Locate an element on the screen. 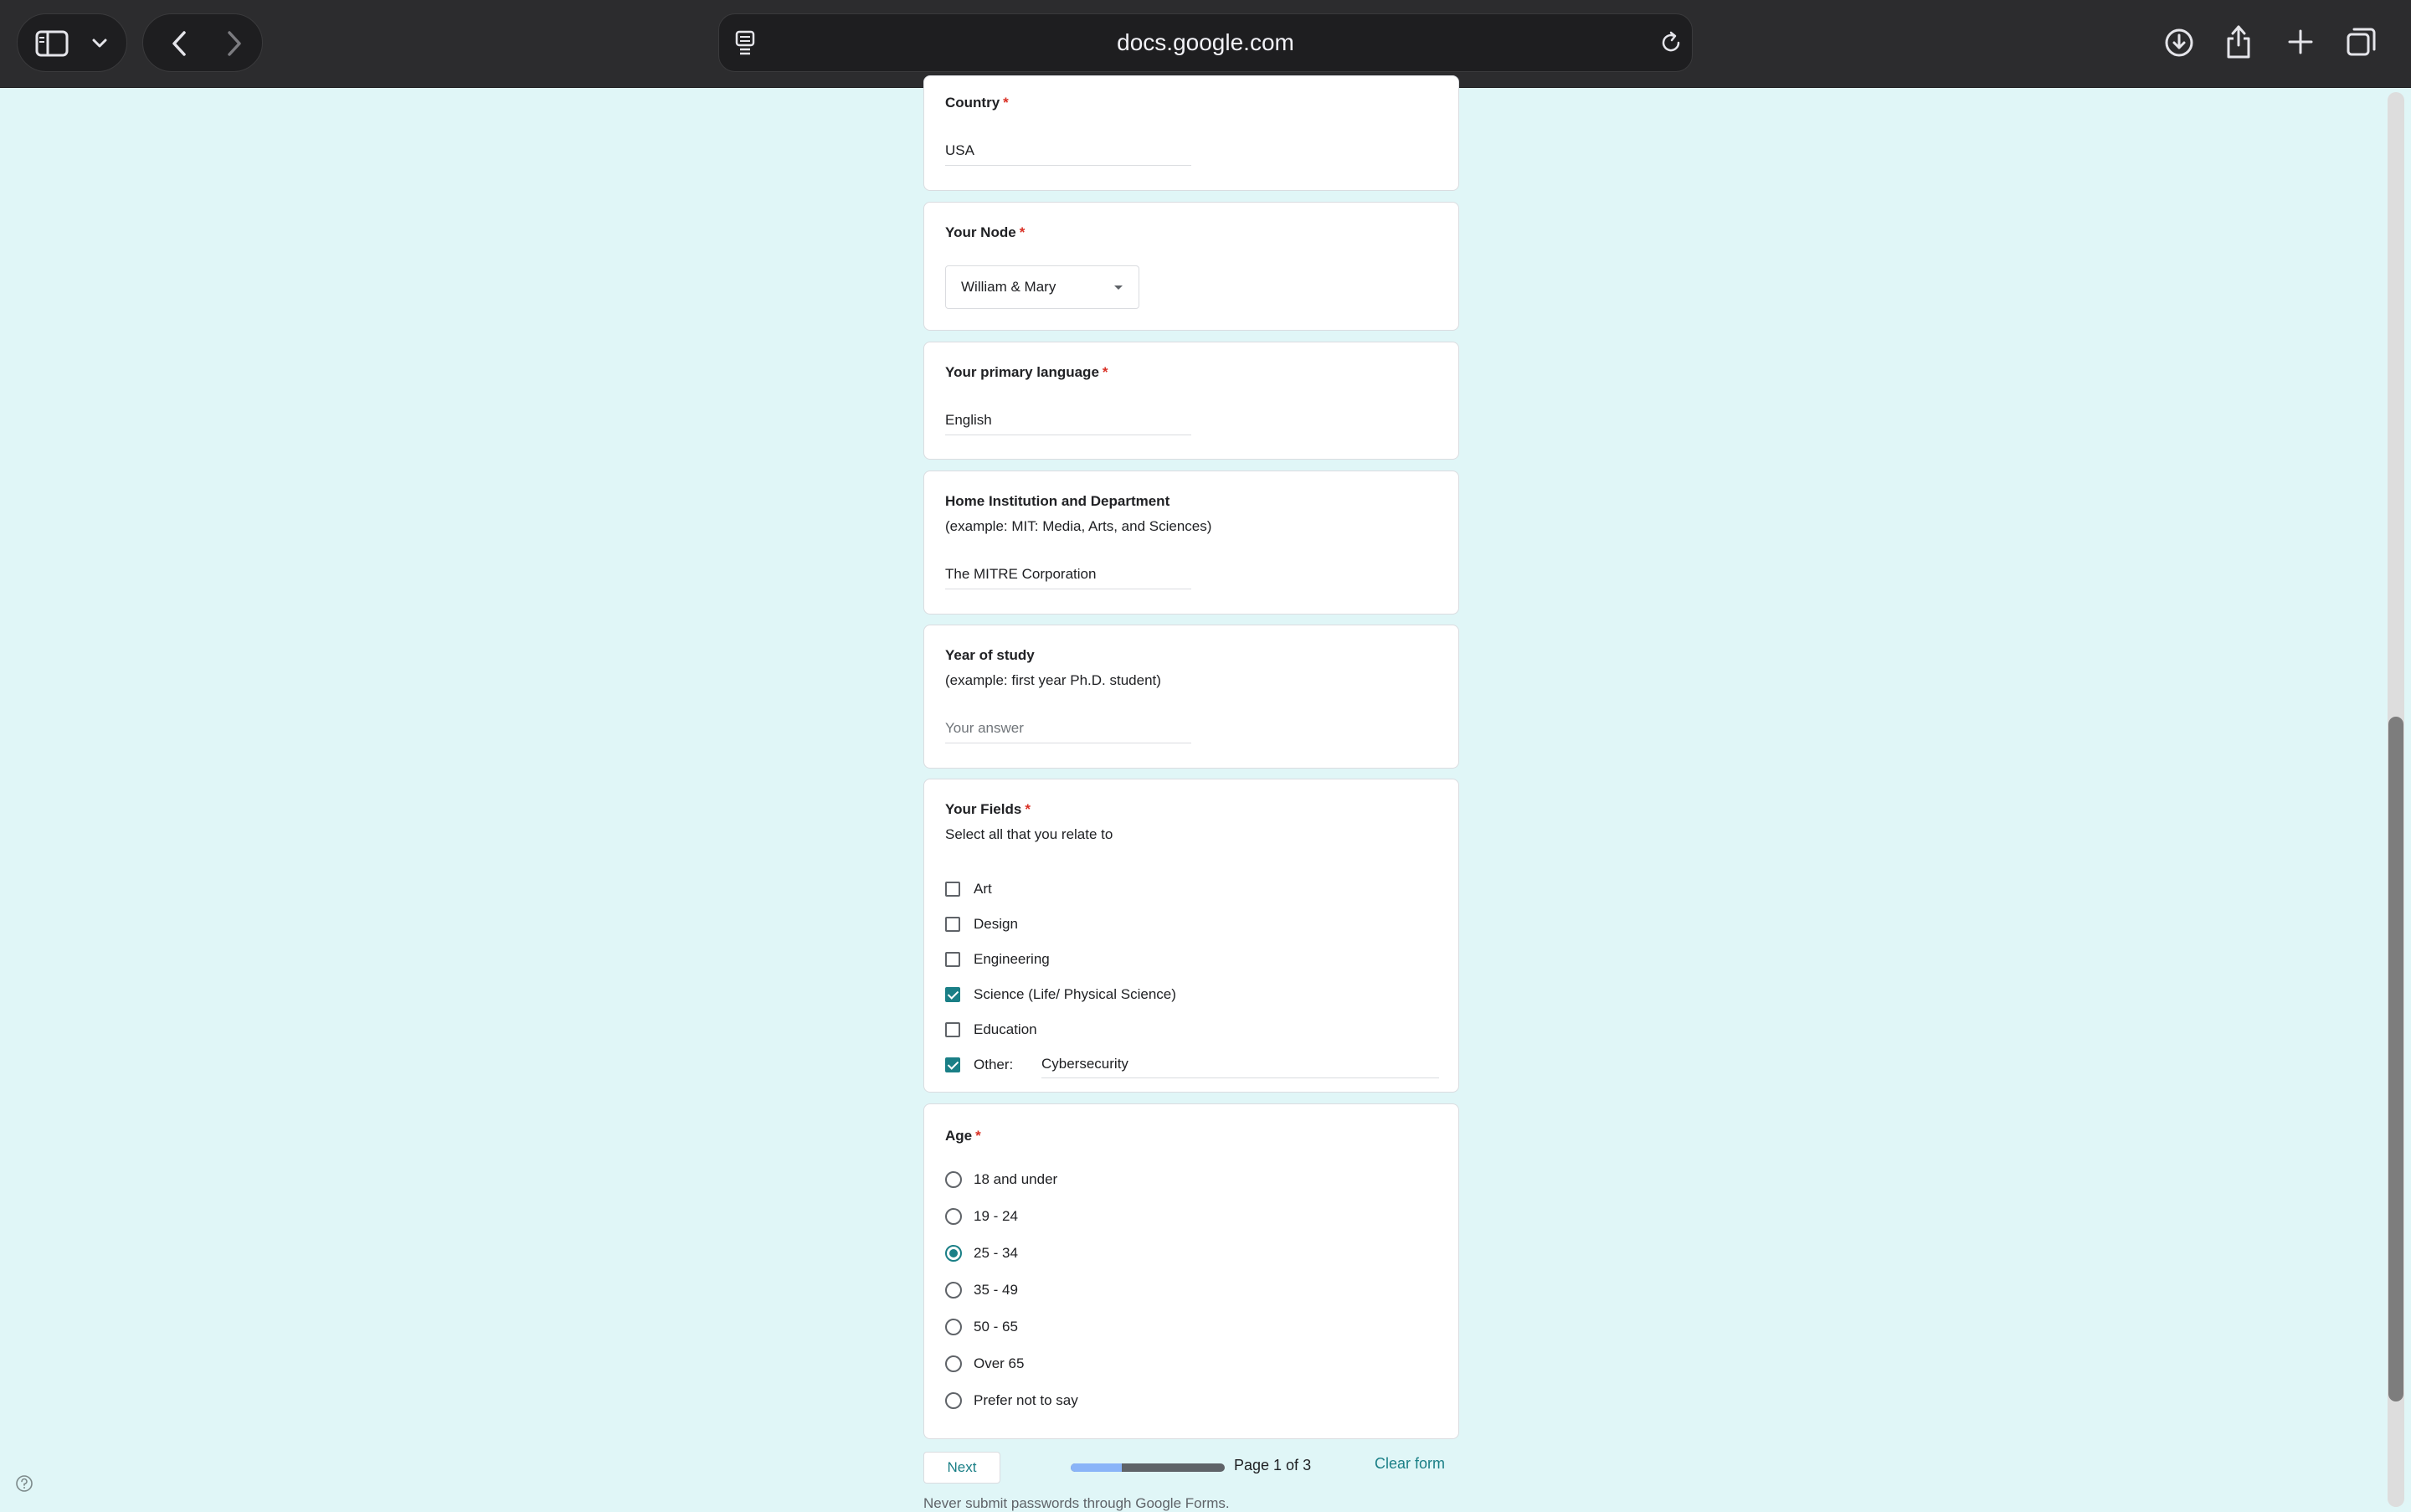 The height and width of the screenshot is (1512, 2411). back-icon is located at coordinates (179, 44).